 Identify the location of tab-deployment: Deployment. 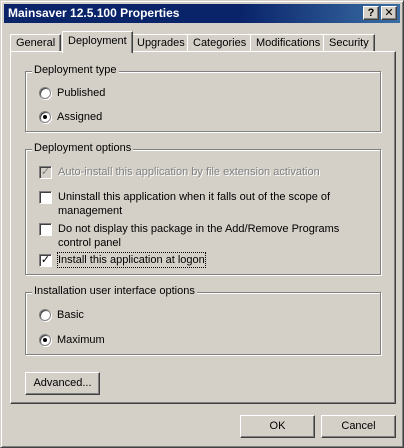
(97, 42).